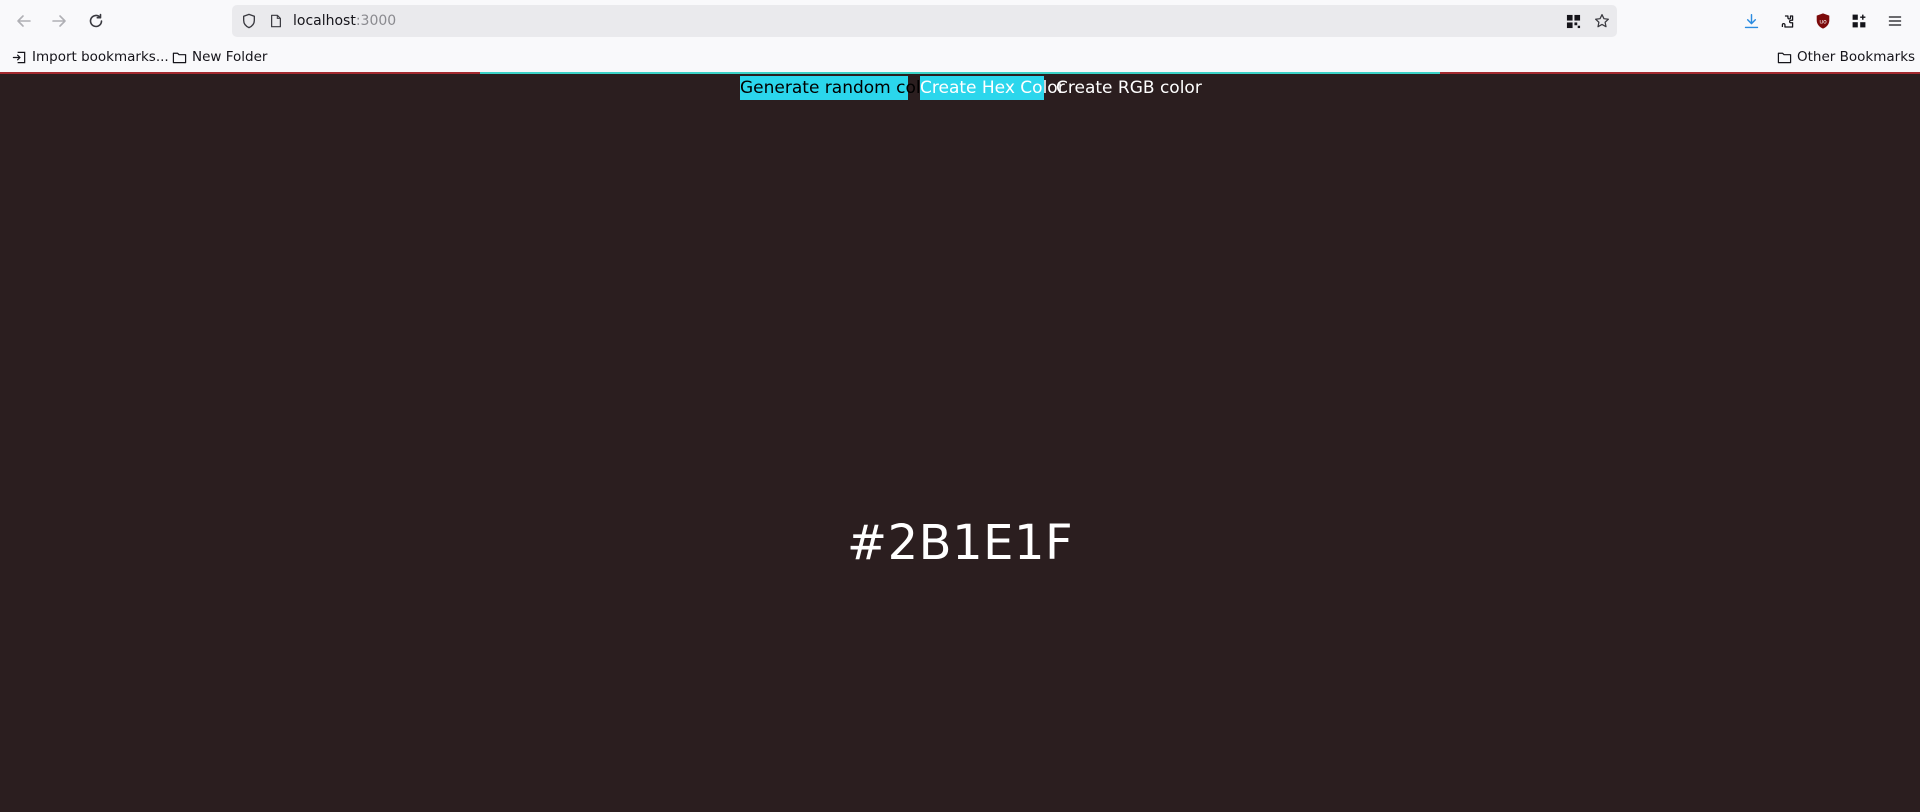 The height and width of the screenshot is (812, 1920). I want to click on forward-button, so click(59, 21).